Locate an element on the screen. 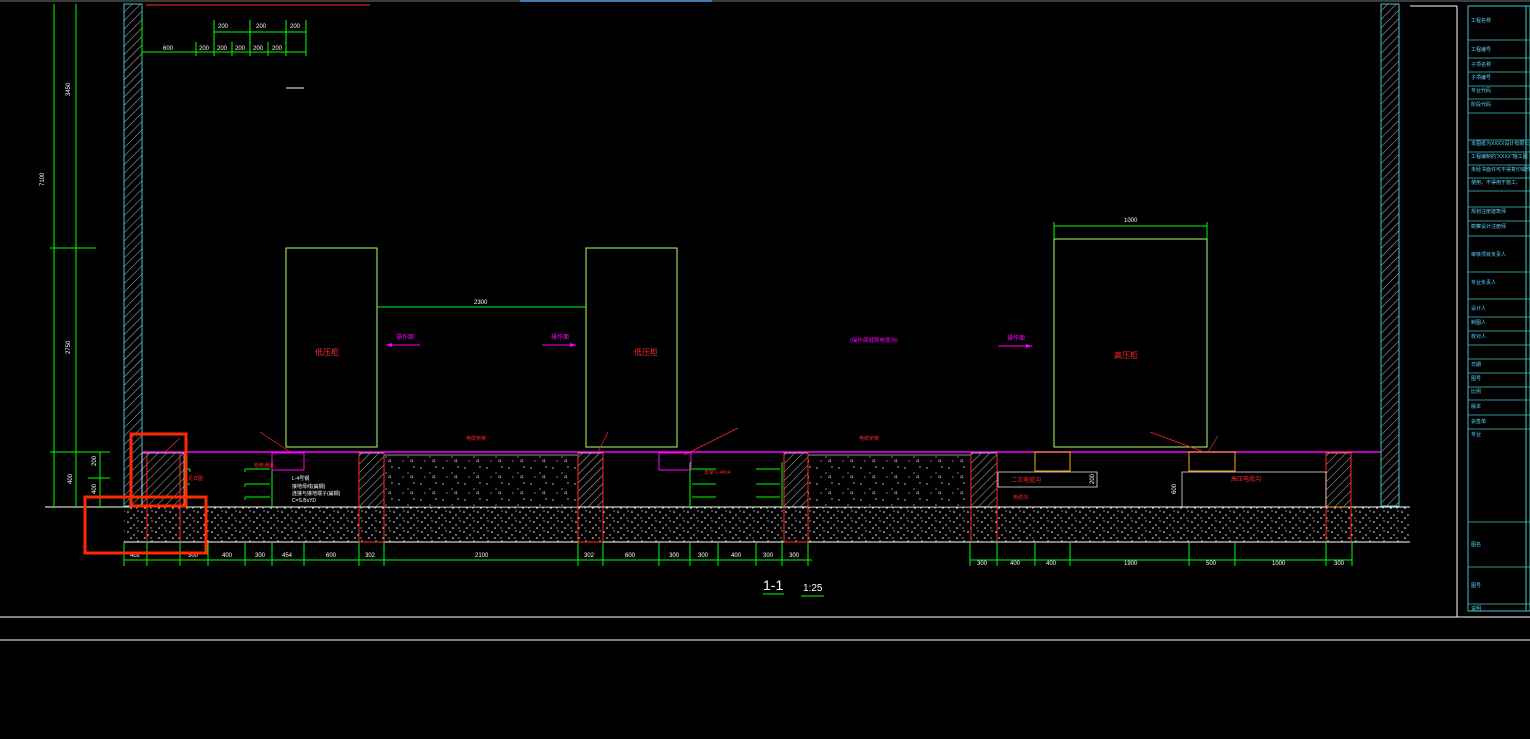 The height and width of the screenshot is (739, 1530). title-block-row-label: 制图人 is located at coordinates (1478, 322).